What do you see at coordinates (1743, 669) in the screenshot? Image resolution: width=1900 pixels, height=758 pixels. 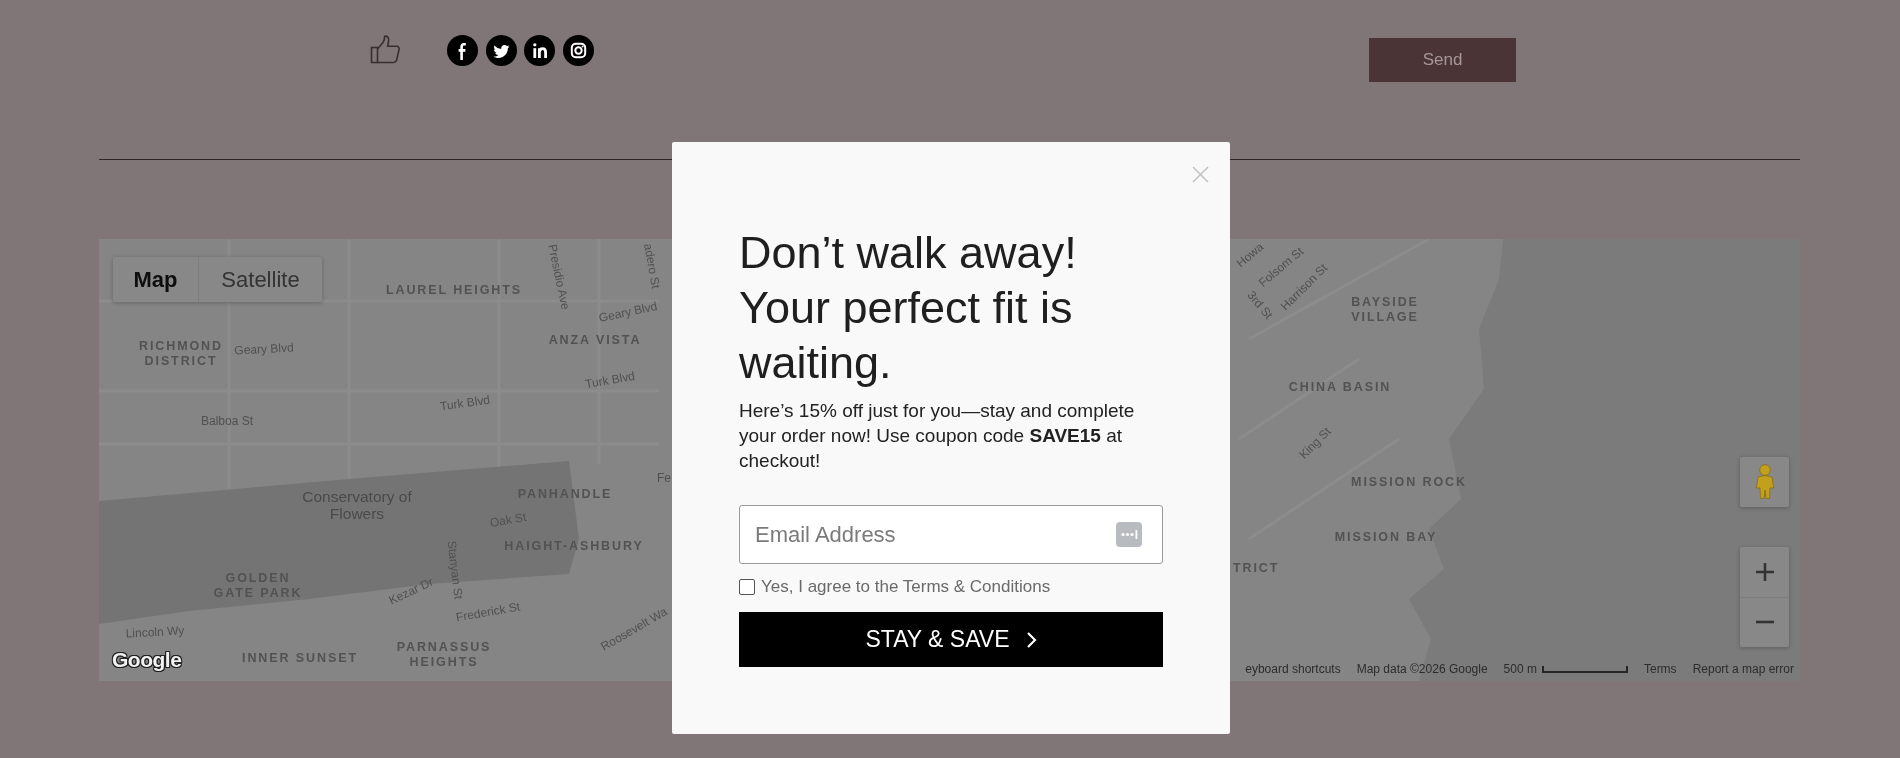 I see `report-error-link: Report a map error` at bounding box center [1743, 669].